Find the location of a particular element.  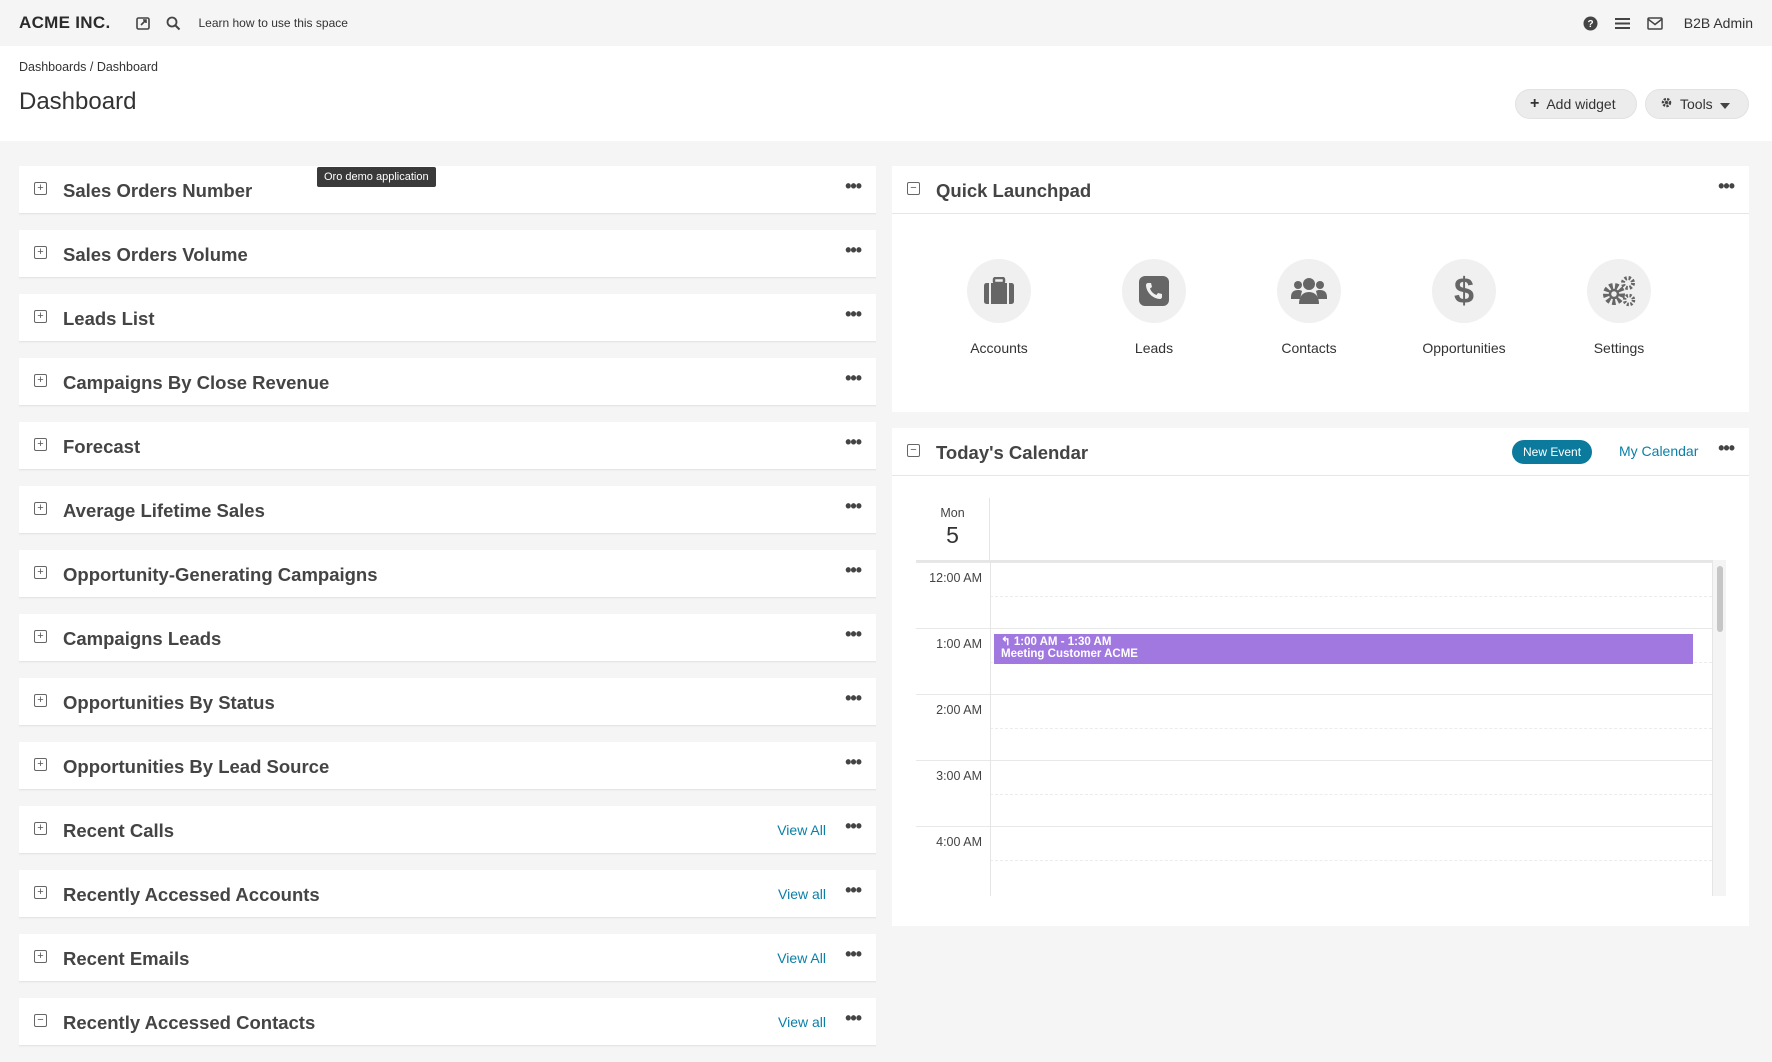

help-icon: ? is located at coordinates (1591, 23).